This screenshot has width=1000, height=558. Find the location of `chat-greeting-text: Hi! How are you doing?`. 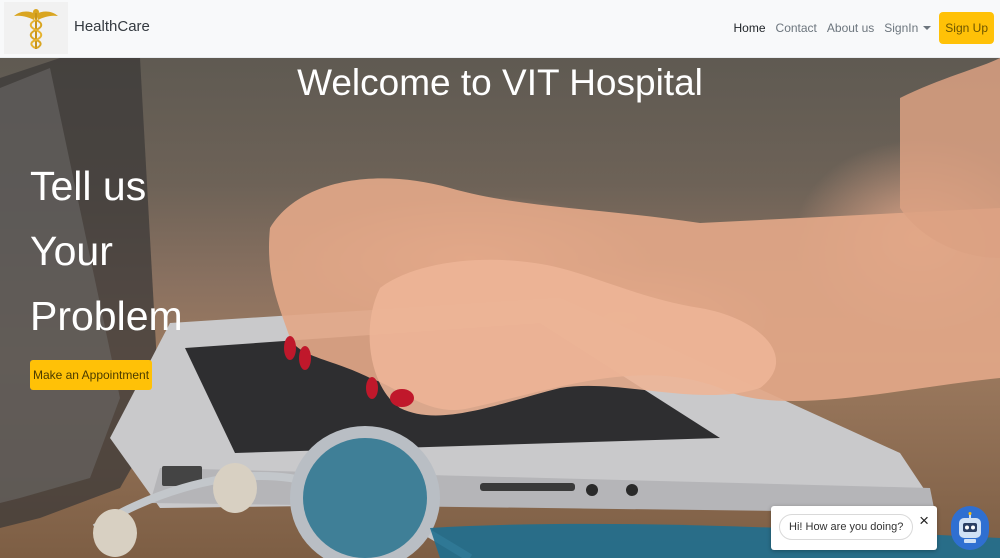

chat-greeting-text: Hi! How are you doing? is located at coordinates (846, 527).